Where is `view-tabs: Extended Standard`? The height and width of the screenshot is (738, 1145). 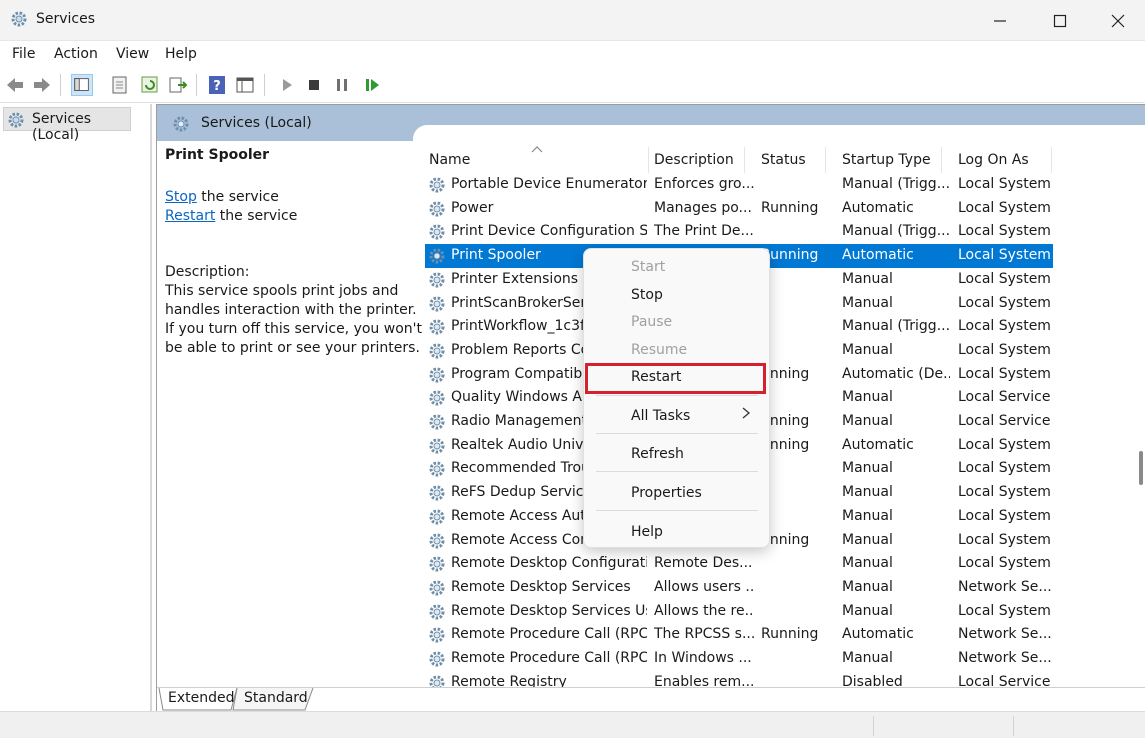 view-tabs: Extended Standard is located at coordinates (651, 699).